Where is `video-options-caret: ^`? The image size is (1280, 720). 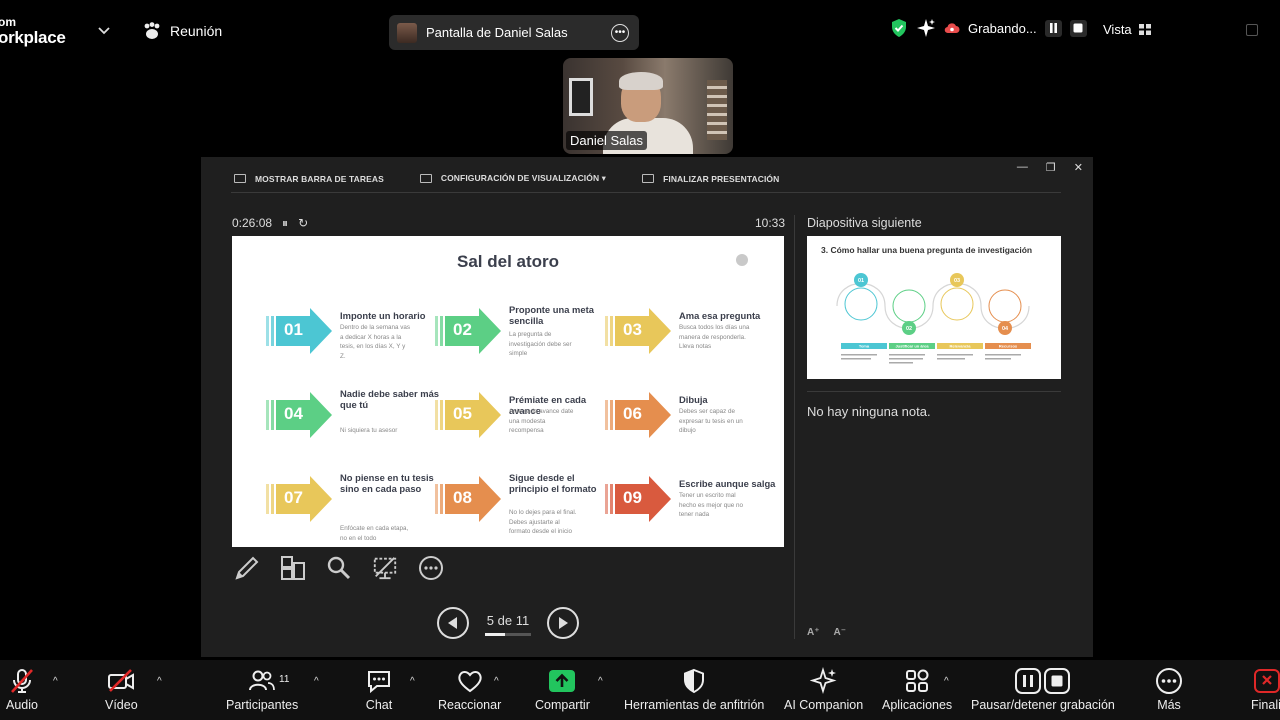 video-options-caret: ^ is located at coordinates (159, 681).